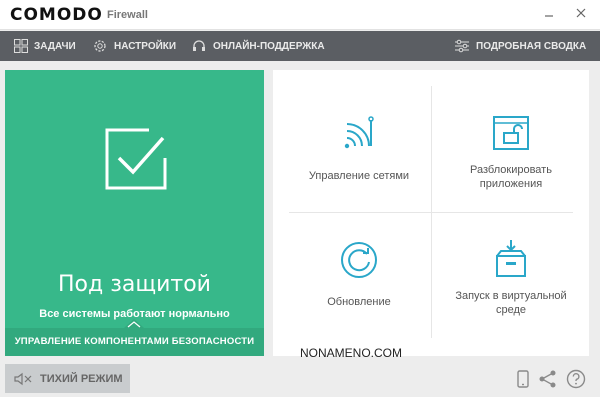 The width and height of the screenshot is (600, 397). I want to click on tasks-grid-icon, so click(21, 46).